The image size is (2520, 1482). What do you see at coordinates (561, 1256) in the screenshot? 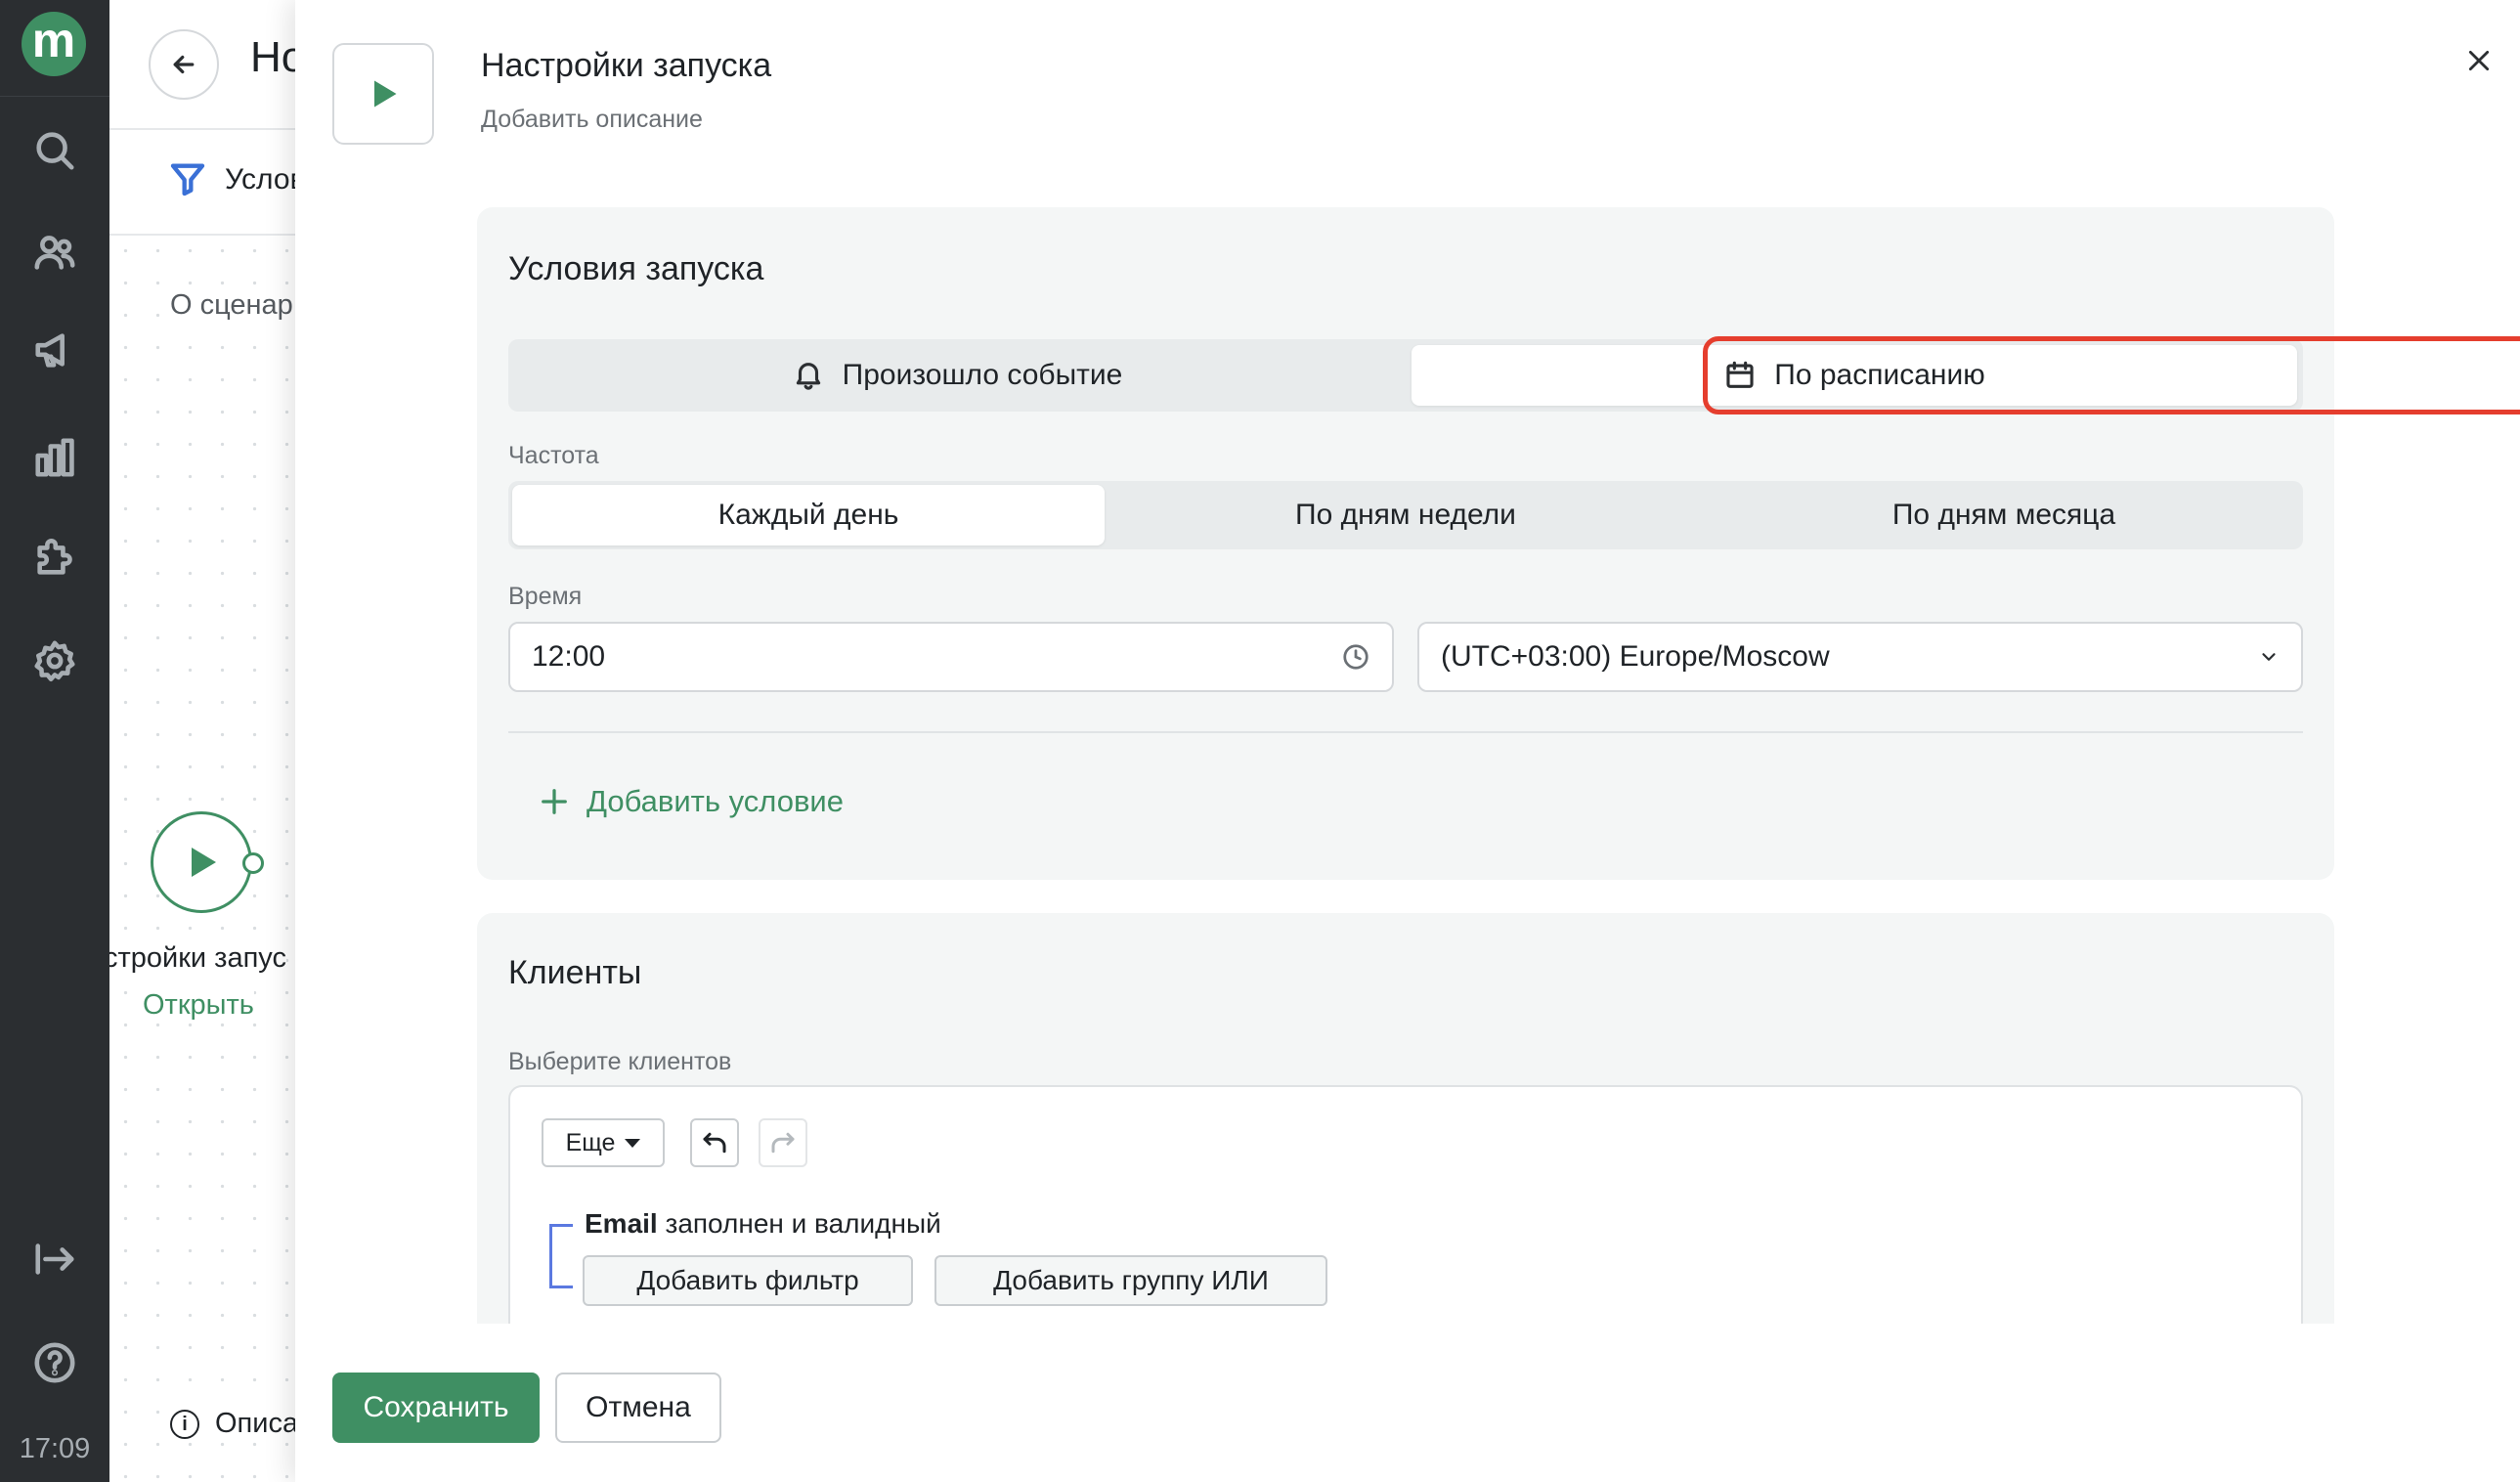
I see `and-group-bracket` at bounding box center [561, 1256].